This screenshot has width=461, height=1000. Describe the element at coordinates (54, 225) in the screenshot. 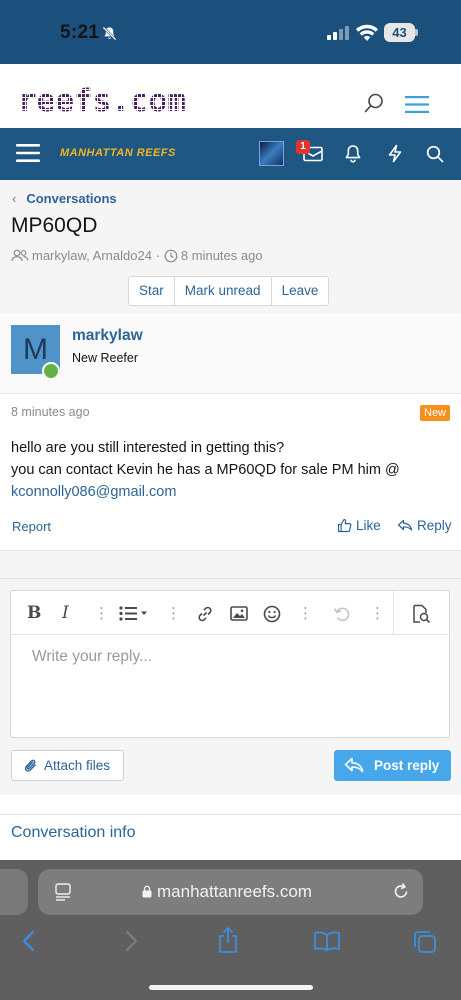

I see `page-title: MP60QD` at that location.